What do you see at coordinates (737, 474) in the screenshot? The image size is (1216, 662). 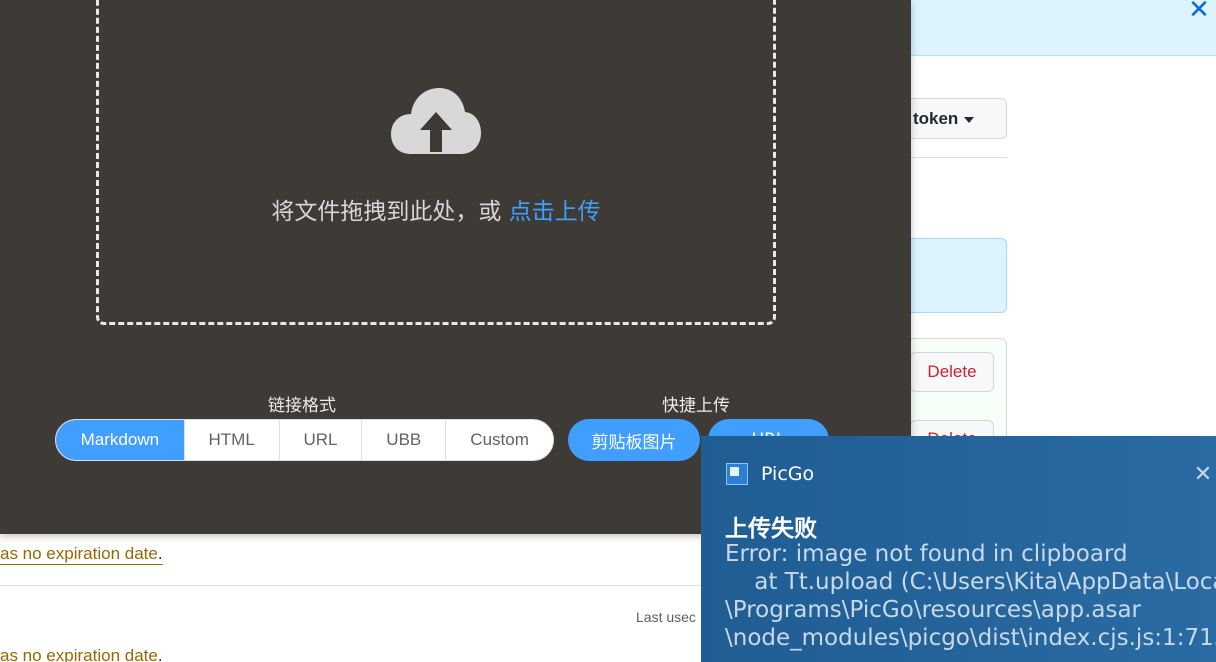 I see `picgo-app-icon` at bounding box center [737, 474].